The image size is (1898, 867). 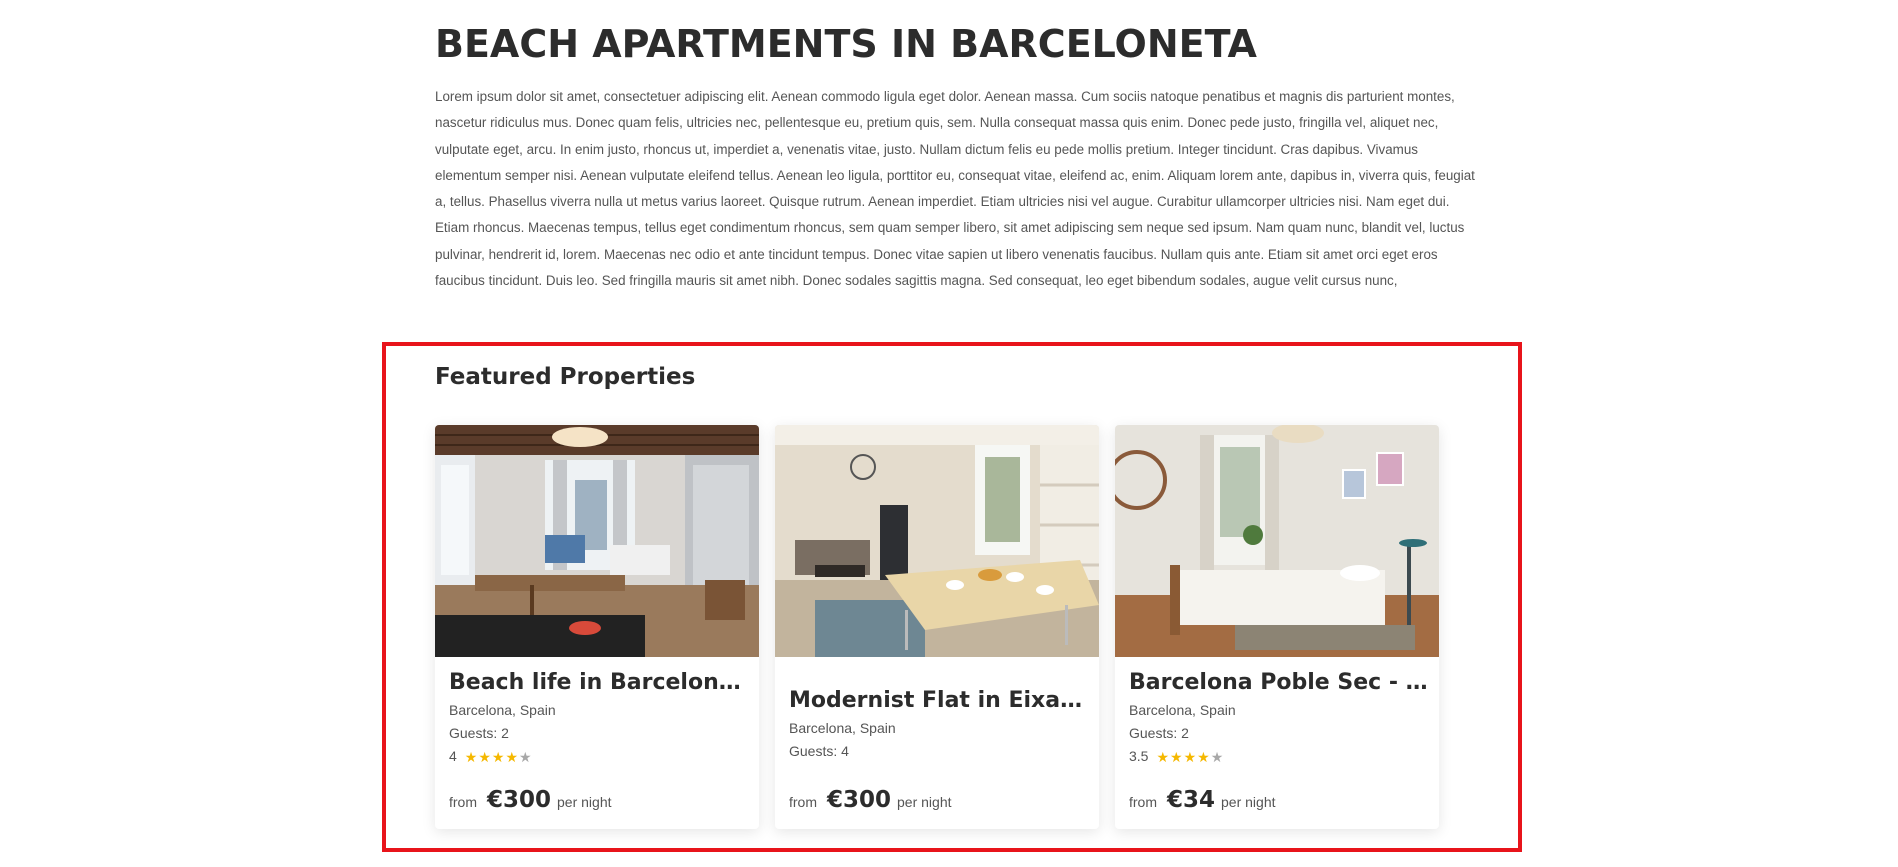 I want to click on property-guests: Guests: 4, so click(x=819, y=751).